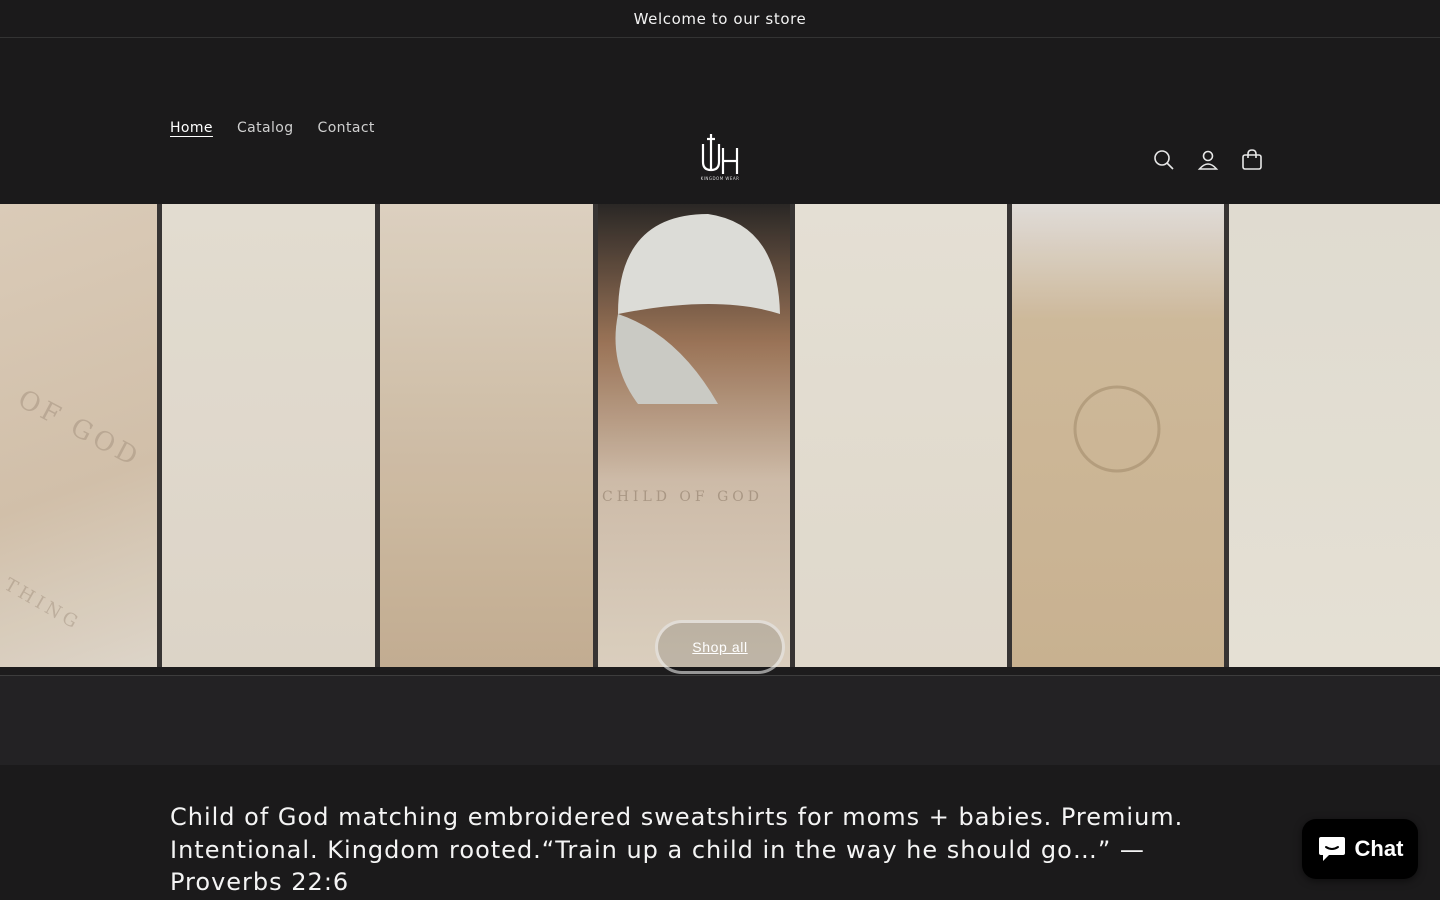  Describe the element at coordinates (346, 128) in the screenshot. I see `nav-contact: Contact` at that location.